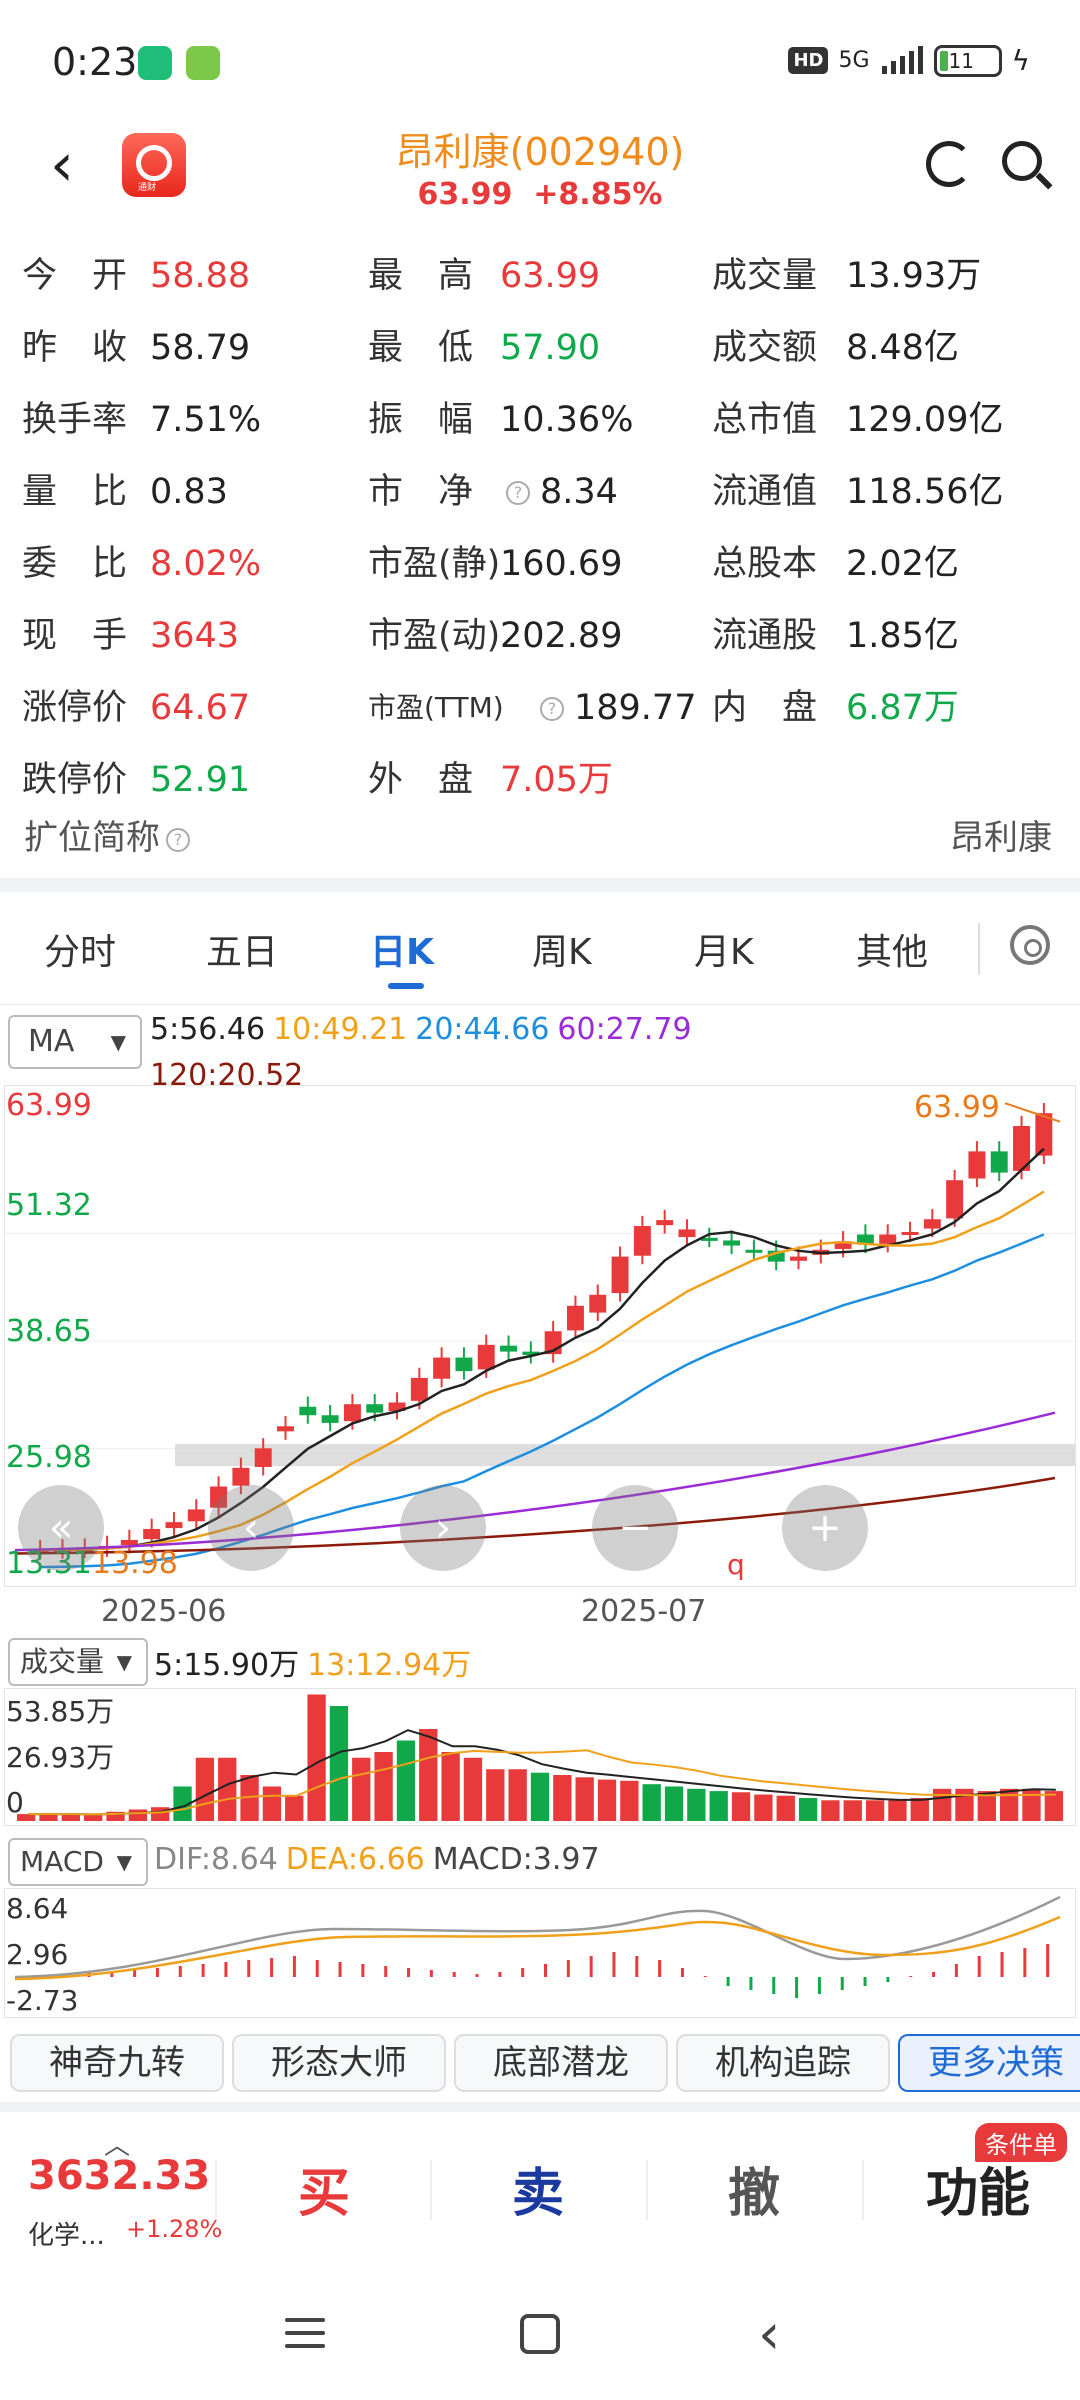  What do you see at coordinates (615, 708) in the screenshot?
I see `quote-value: ? 189.77` at bounding box center [615, 708].